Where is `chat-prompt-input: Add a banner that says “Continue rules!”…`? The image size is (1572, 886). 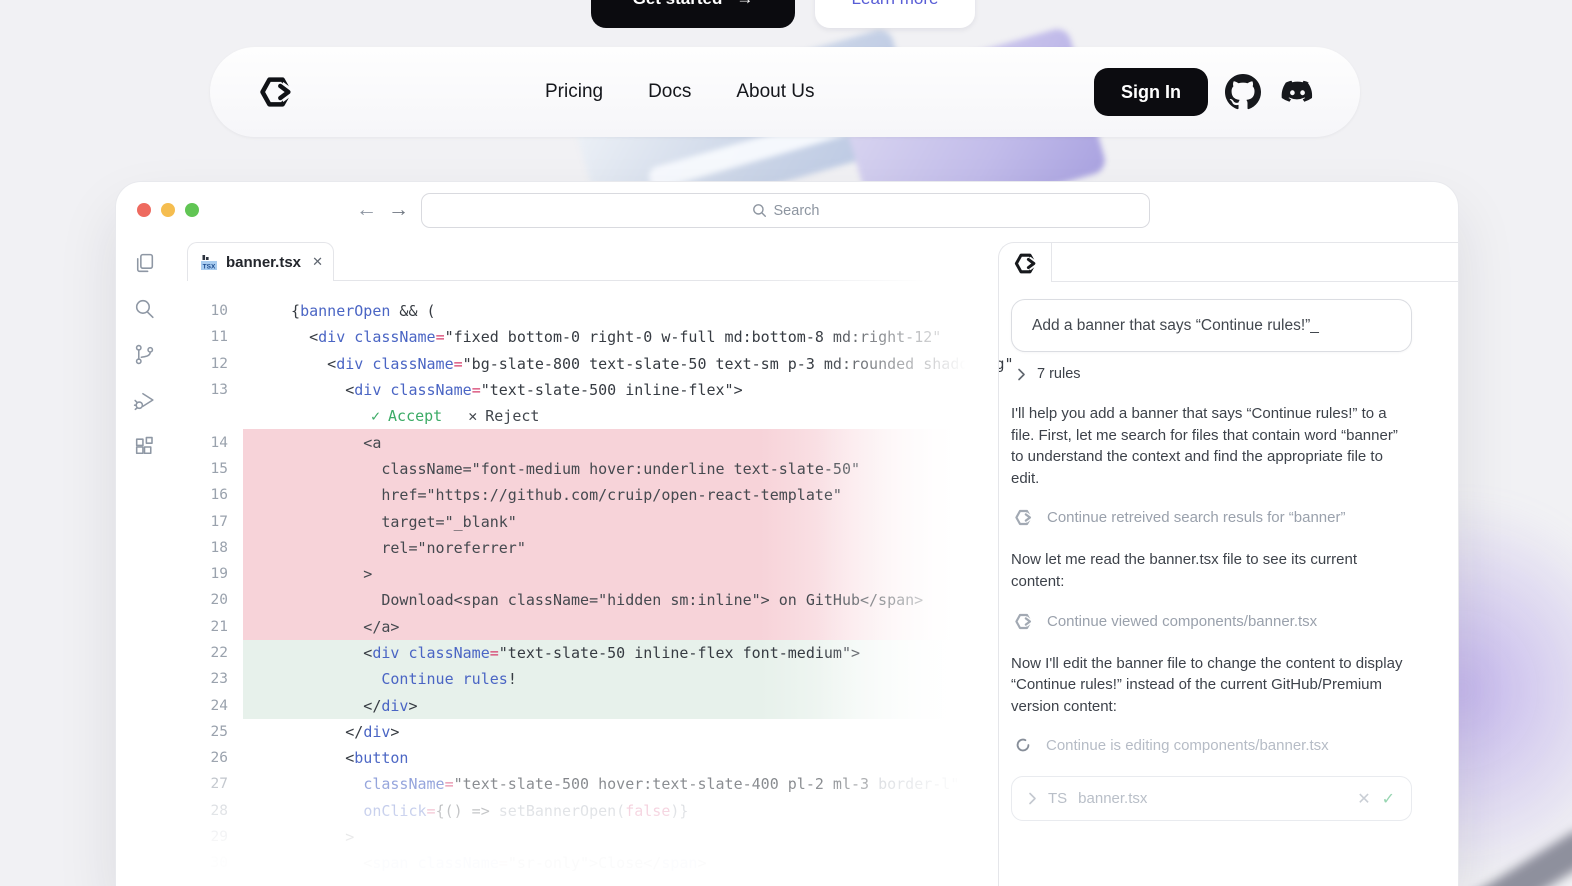
chat-prompt-input: Add a banner that says “Continue rules!”… is located at coordinates (1211, 325).